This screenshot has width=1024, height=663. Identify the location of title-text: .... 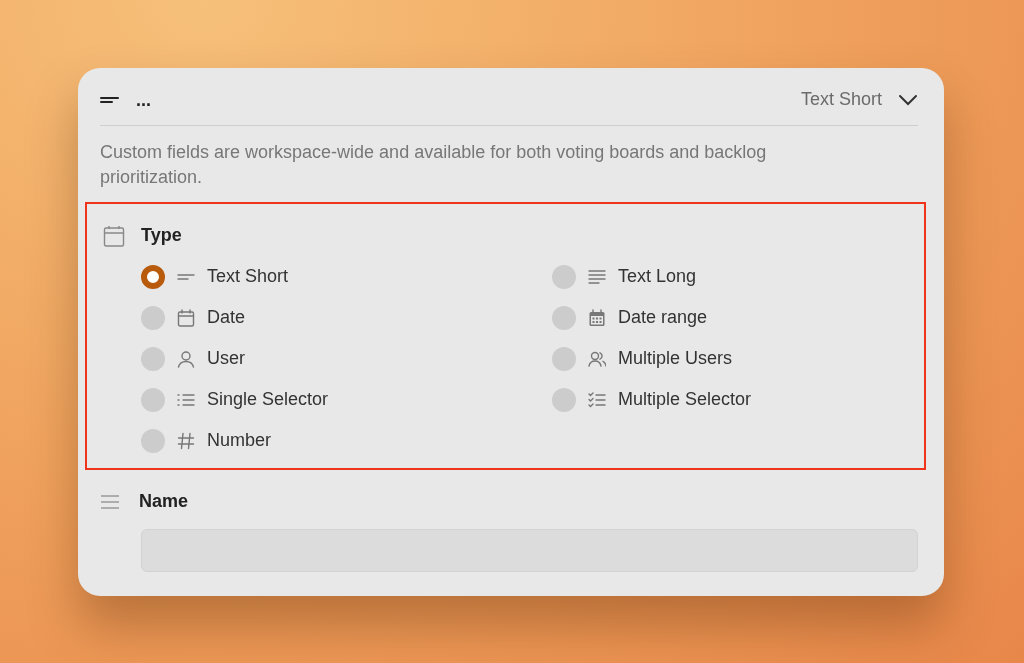
(143, 99).